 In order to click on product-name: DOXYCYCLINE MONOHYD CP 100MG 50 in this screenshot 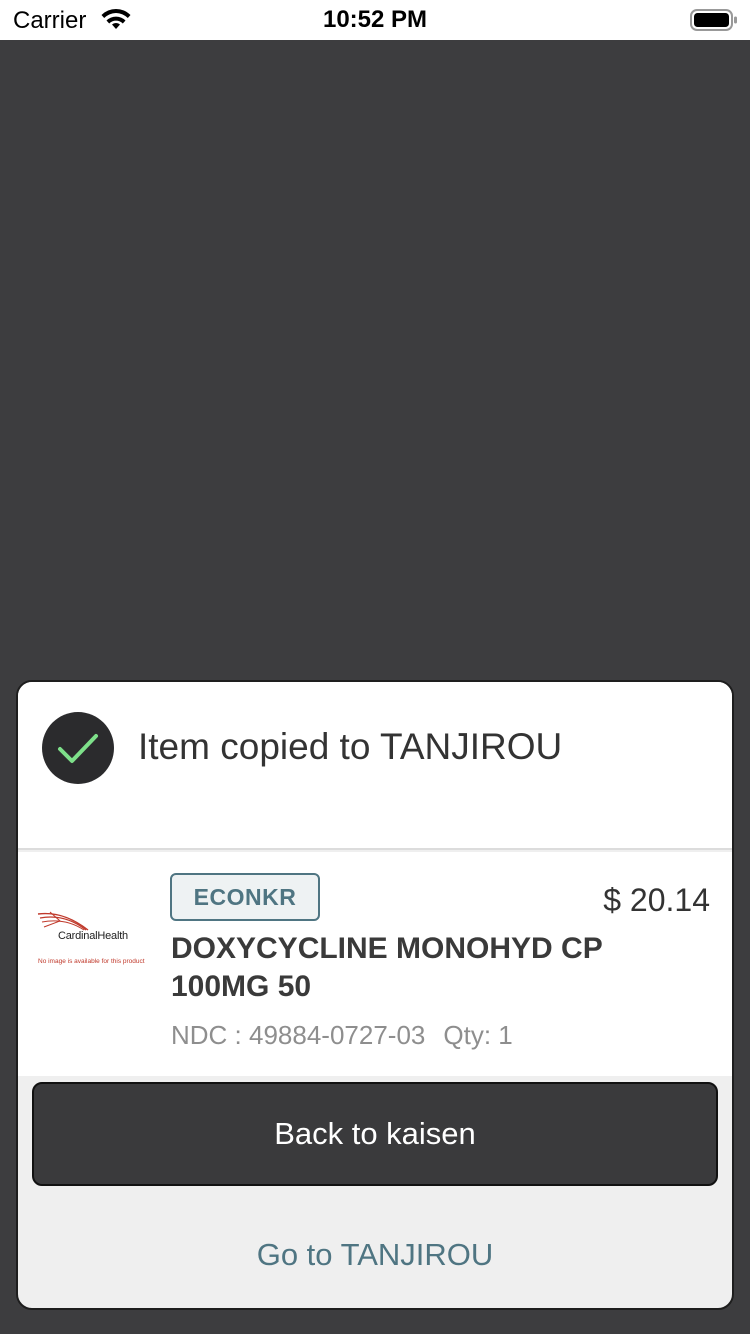, I will do `click(387, 967)`.